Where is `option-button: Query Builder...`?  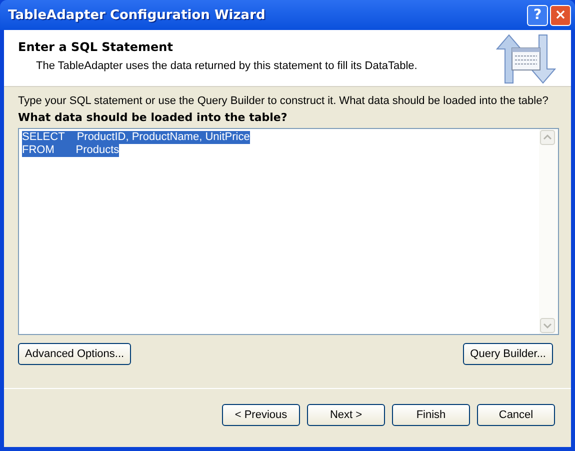
option-button: Query Builder... is located at coordinates (508, 354).